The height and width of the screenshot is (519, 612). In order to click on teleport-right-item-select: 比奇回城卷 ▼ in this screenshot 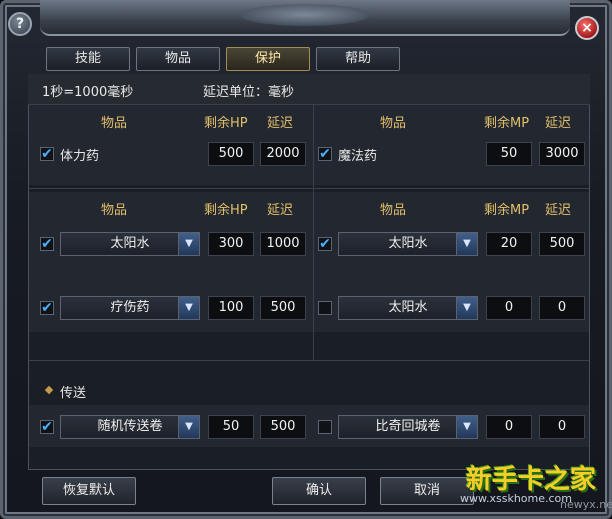, I will do `click(408, 427)`.